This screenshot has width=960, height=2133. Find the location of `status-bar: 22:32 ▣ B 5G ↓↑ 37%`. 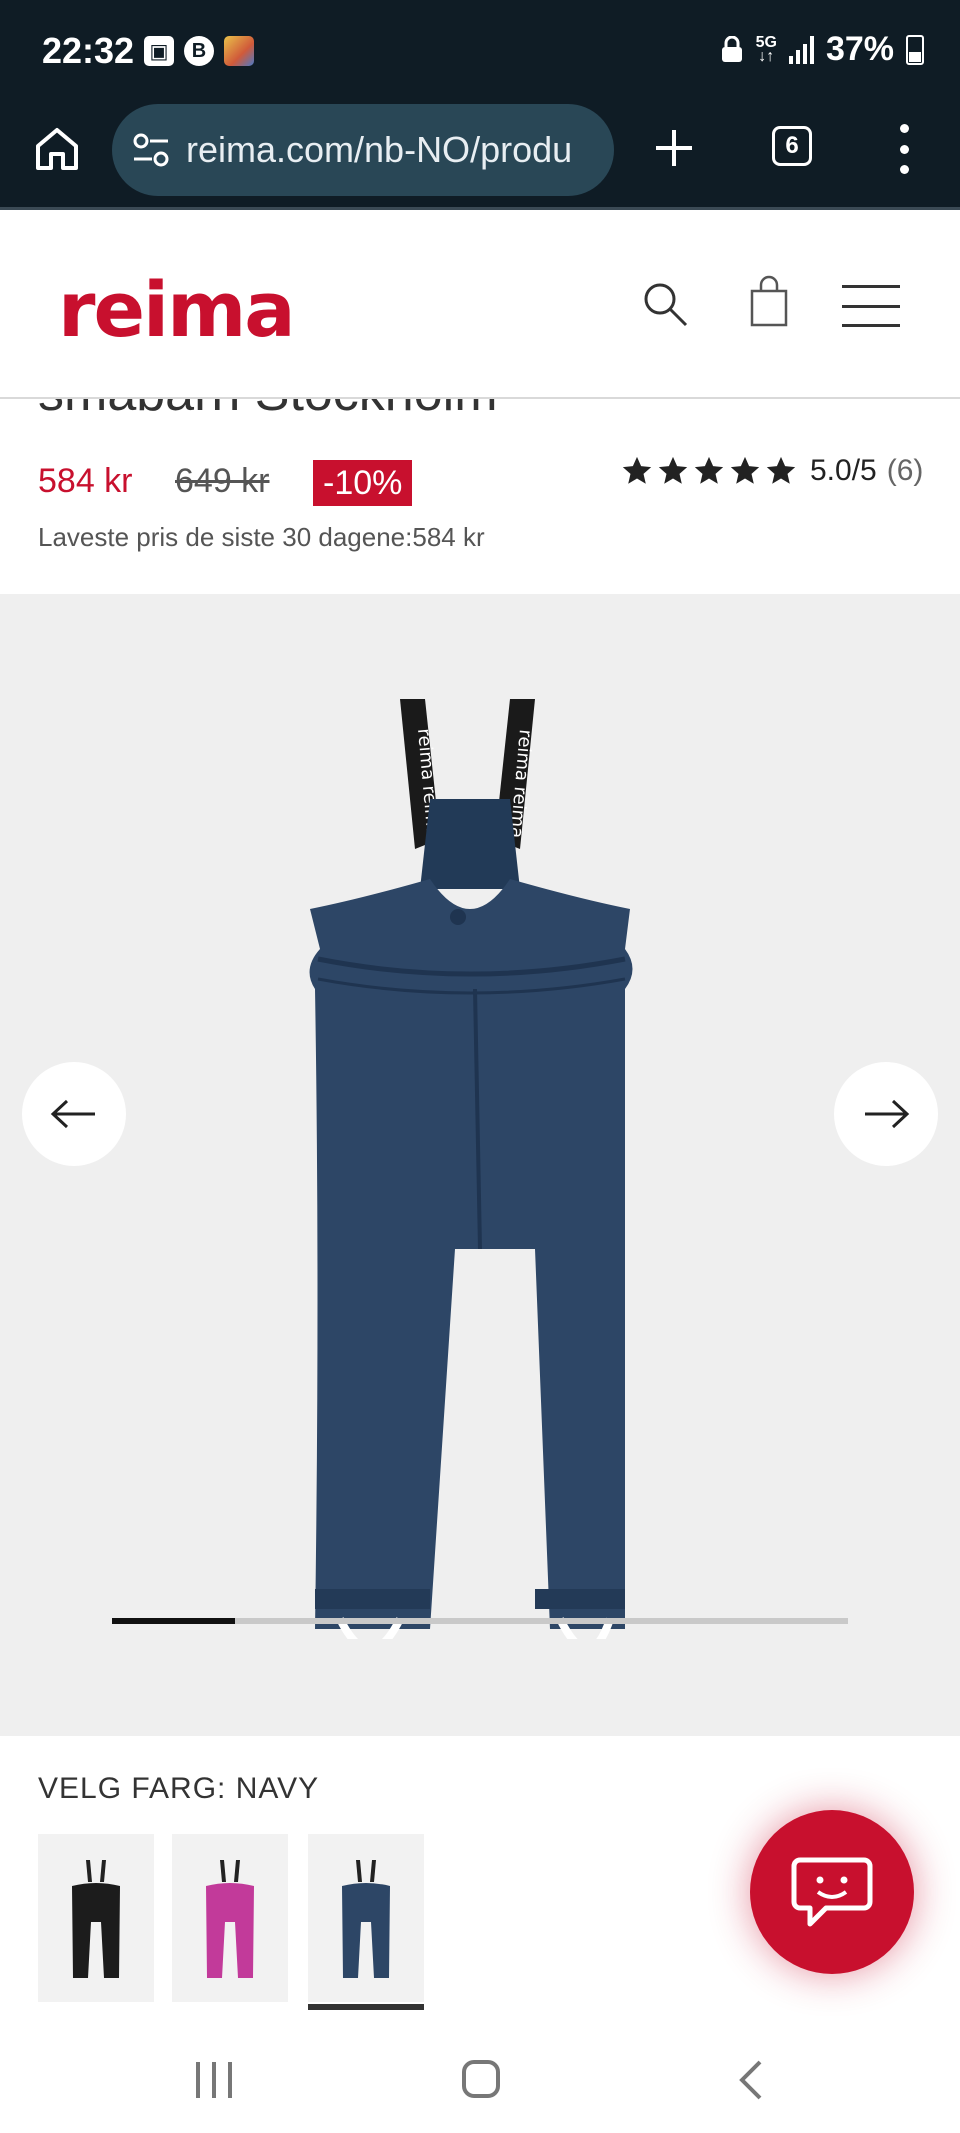

status-bar: 22:32 ▣ B 5G ↓↑ 37% is located at coordinates (480, 52).